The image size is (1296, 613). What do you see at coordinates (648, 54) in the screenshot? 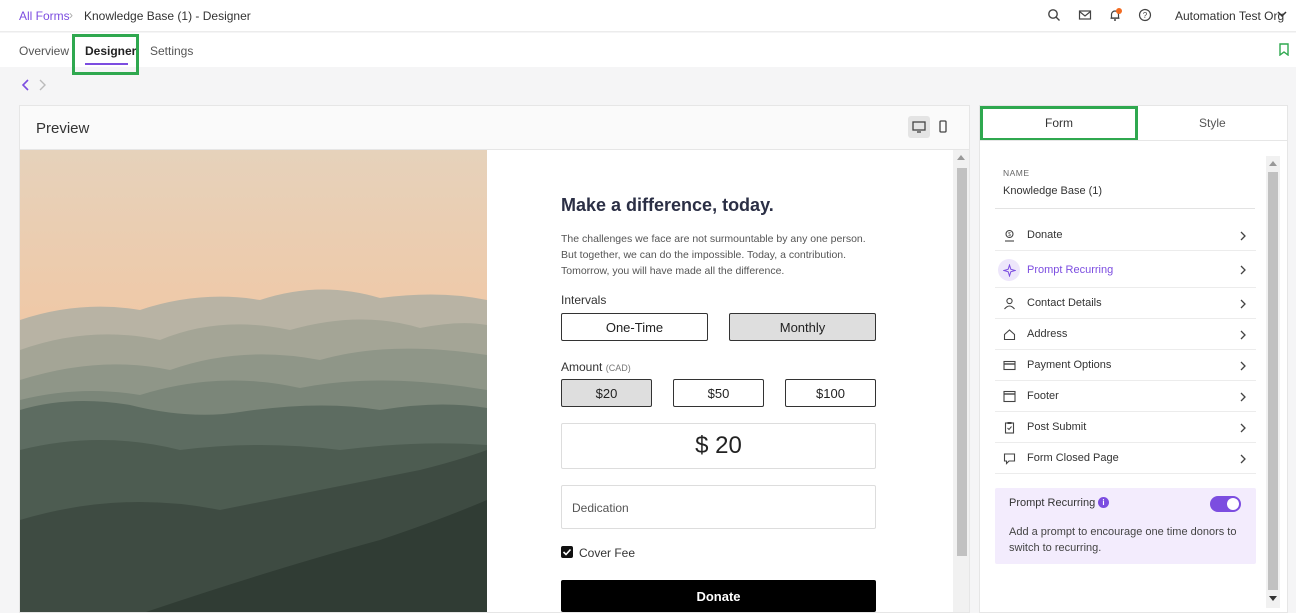
I see `page-tabs: Overview Designer Settings` at bounding box center [648, 54].